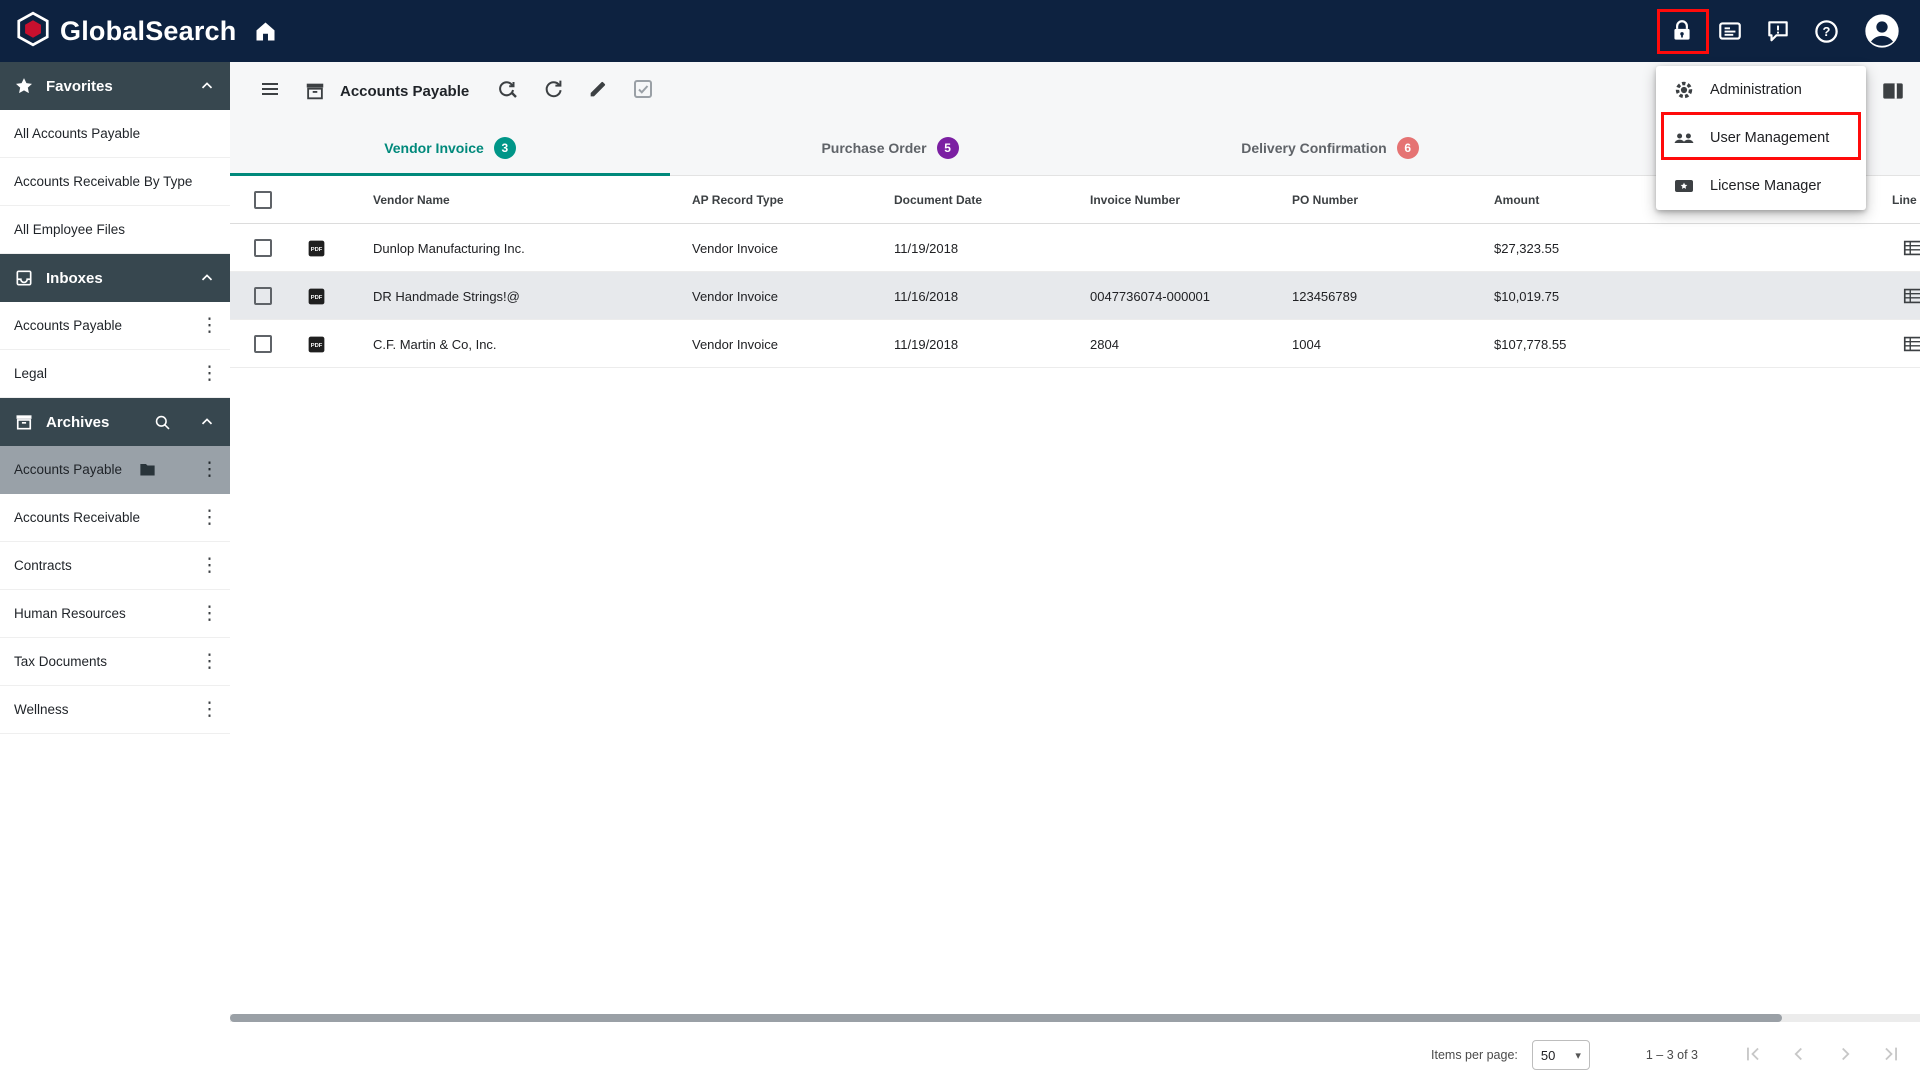  Describe the element at coordinates (1684, 90) in the screenshot. I see `administration-icon` at that location.